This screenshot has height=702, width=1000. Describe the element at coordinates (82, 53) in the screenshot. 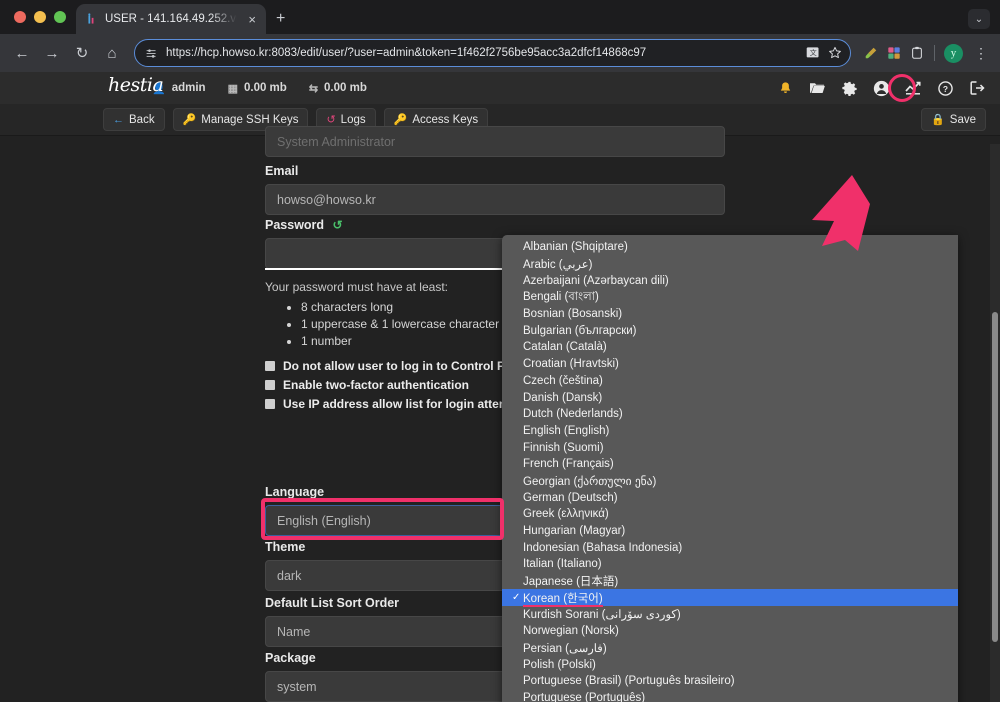

I see `reload-button: ↻` at that location.